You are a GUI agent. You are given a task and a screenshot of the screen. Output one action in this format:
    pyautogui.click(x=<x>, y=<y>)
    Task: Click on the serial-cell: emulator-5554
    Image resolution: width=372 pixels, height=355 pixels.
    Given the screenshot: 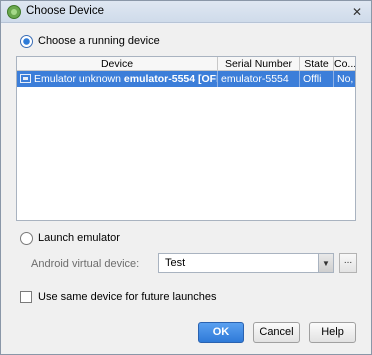 What is the action you would take?
    pyautogui.click(x=259, y=79)
    